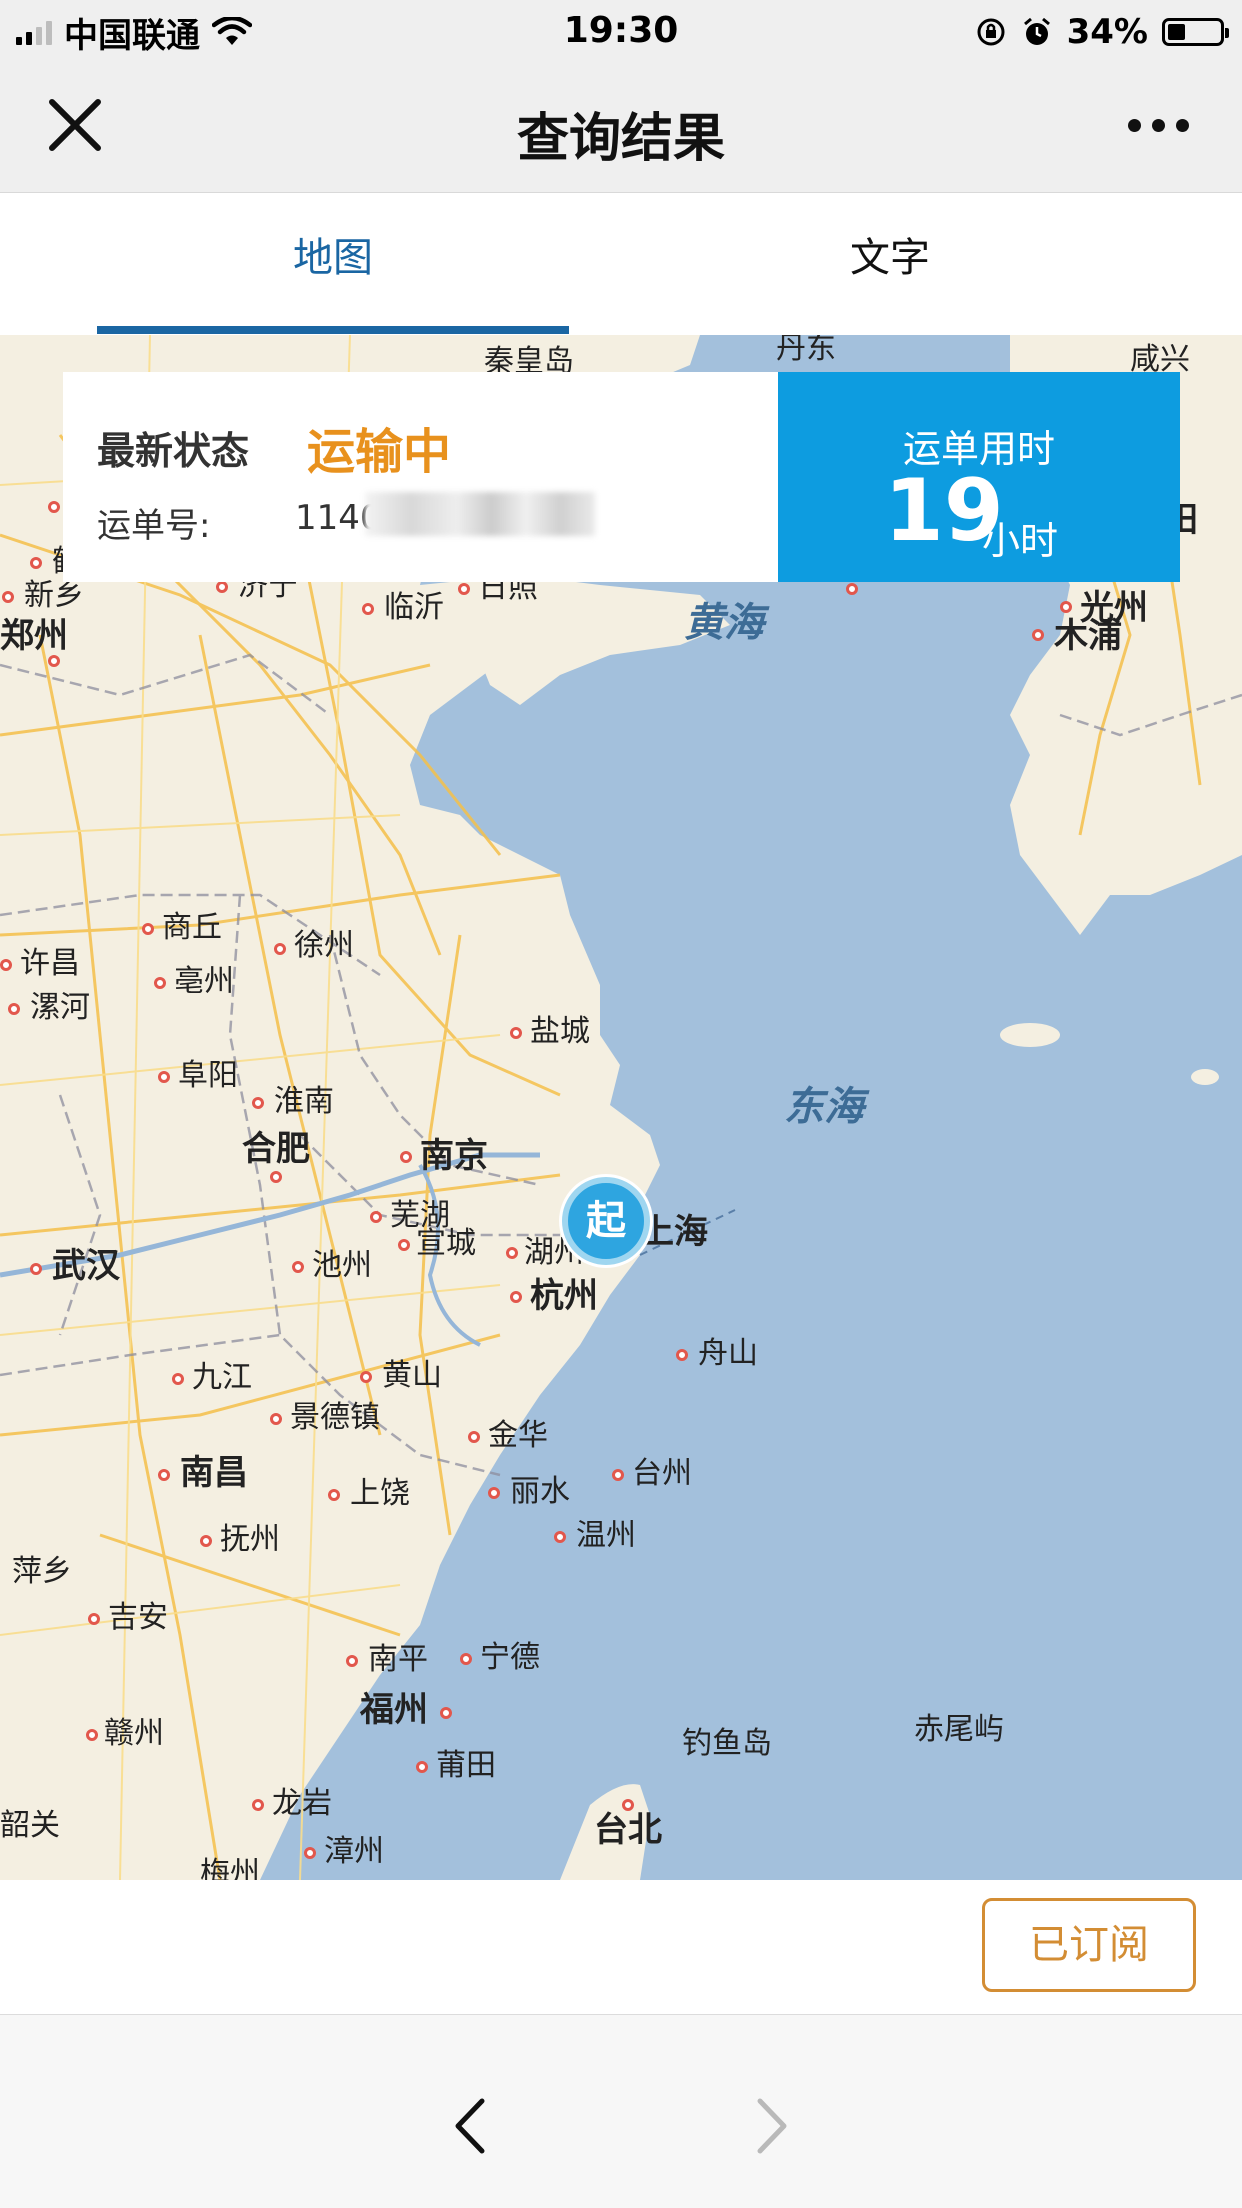 Image resolution: width=1242 pixels, height=2208 pixels. Describe the element at coordinates (335, 1417) in the screenshot. I see `city-label: 景德镇` at that location.